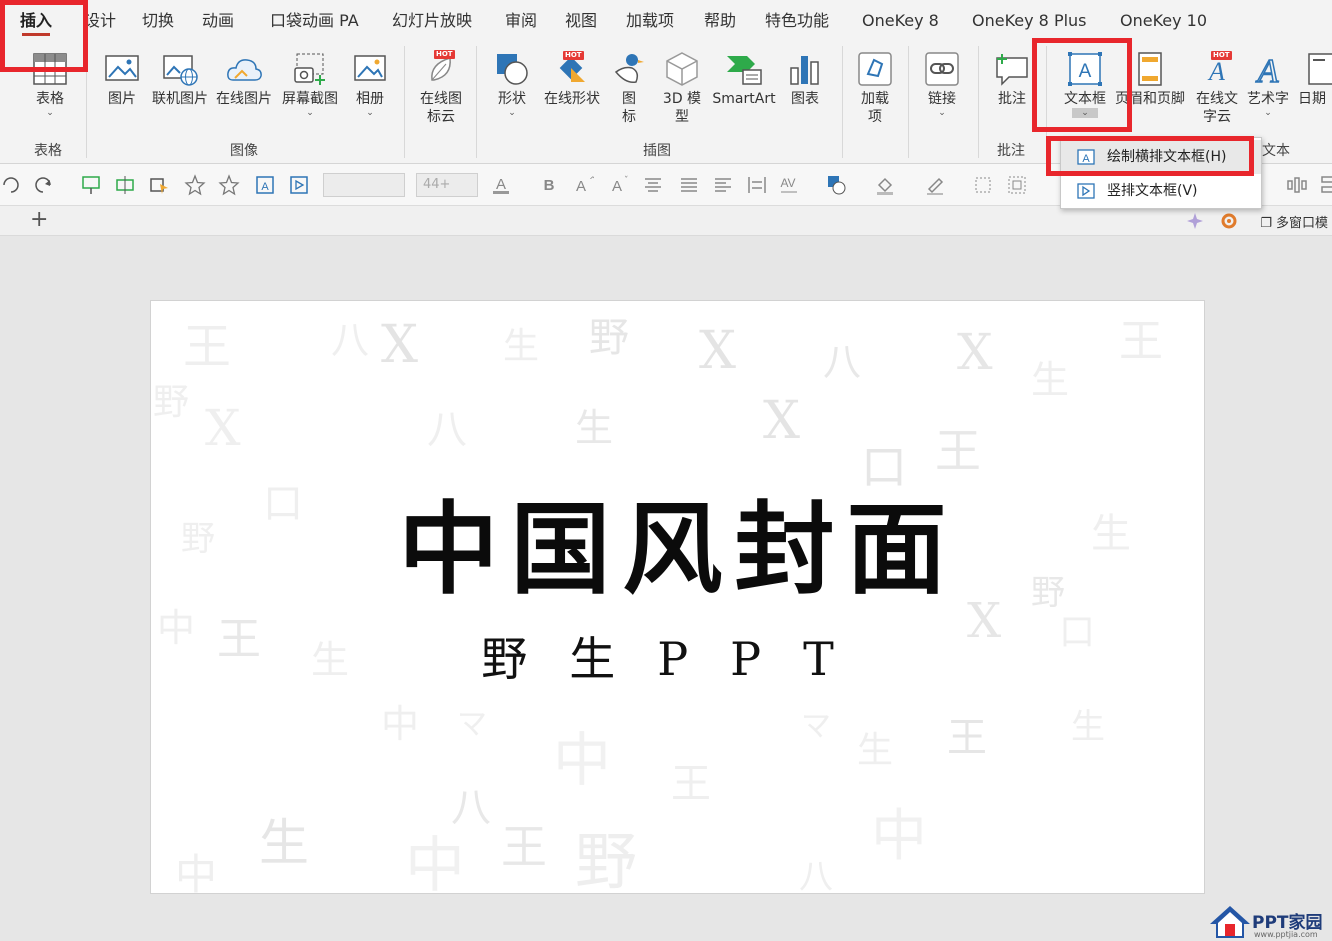 Image resolution: width=1332 pixels, height=941 pixels. I want to click on justify-icon, so click(689, 185).